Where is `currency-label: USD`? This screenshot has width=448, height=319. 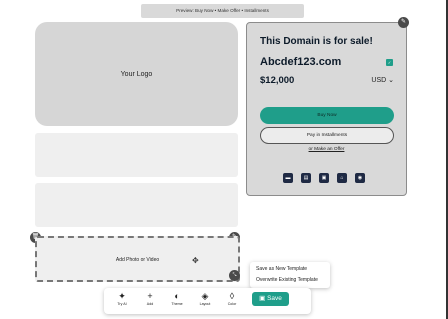 currency-label: USD is located at coordinates (379, 80).